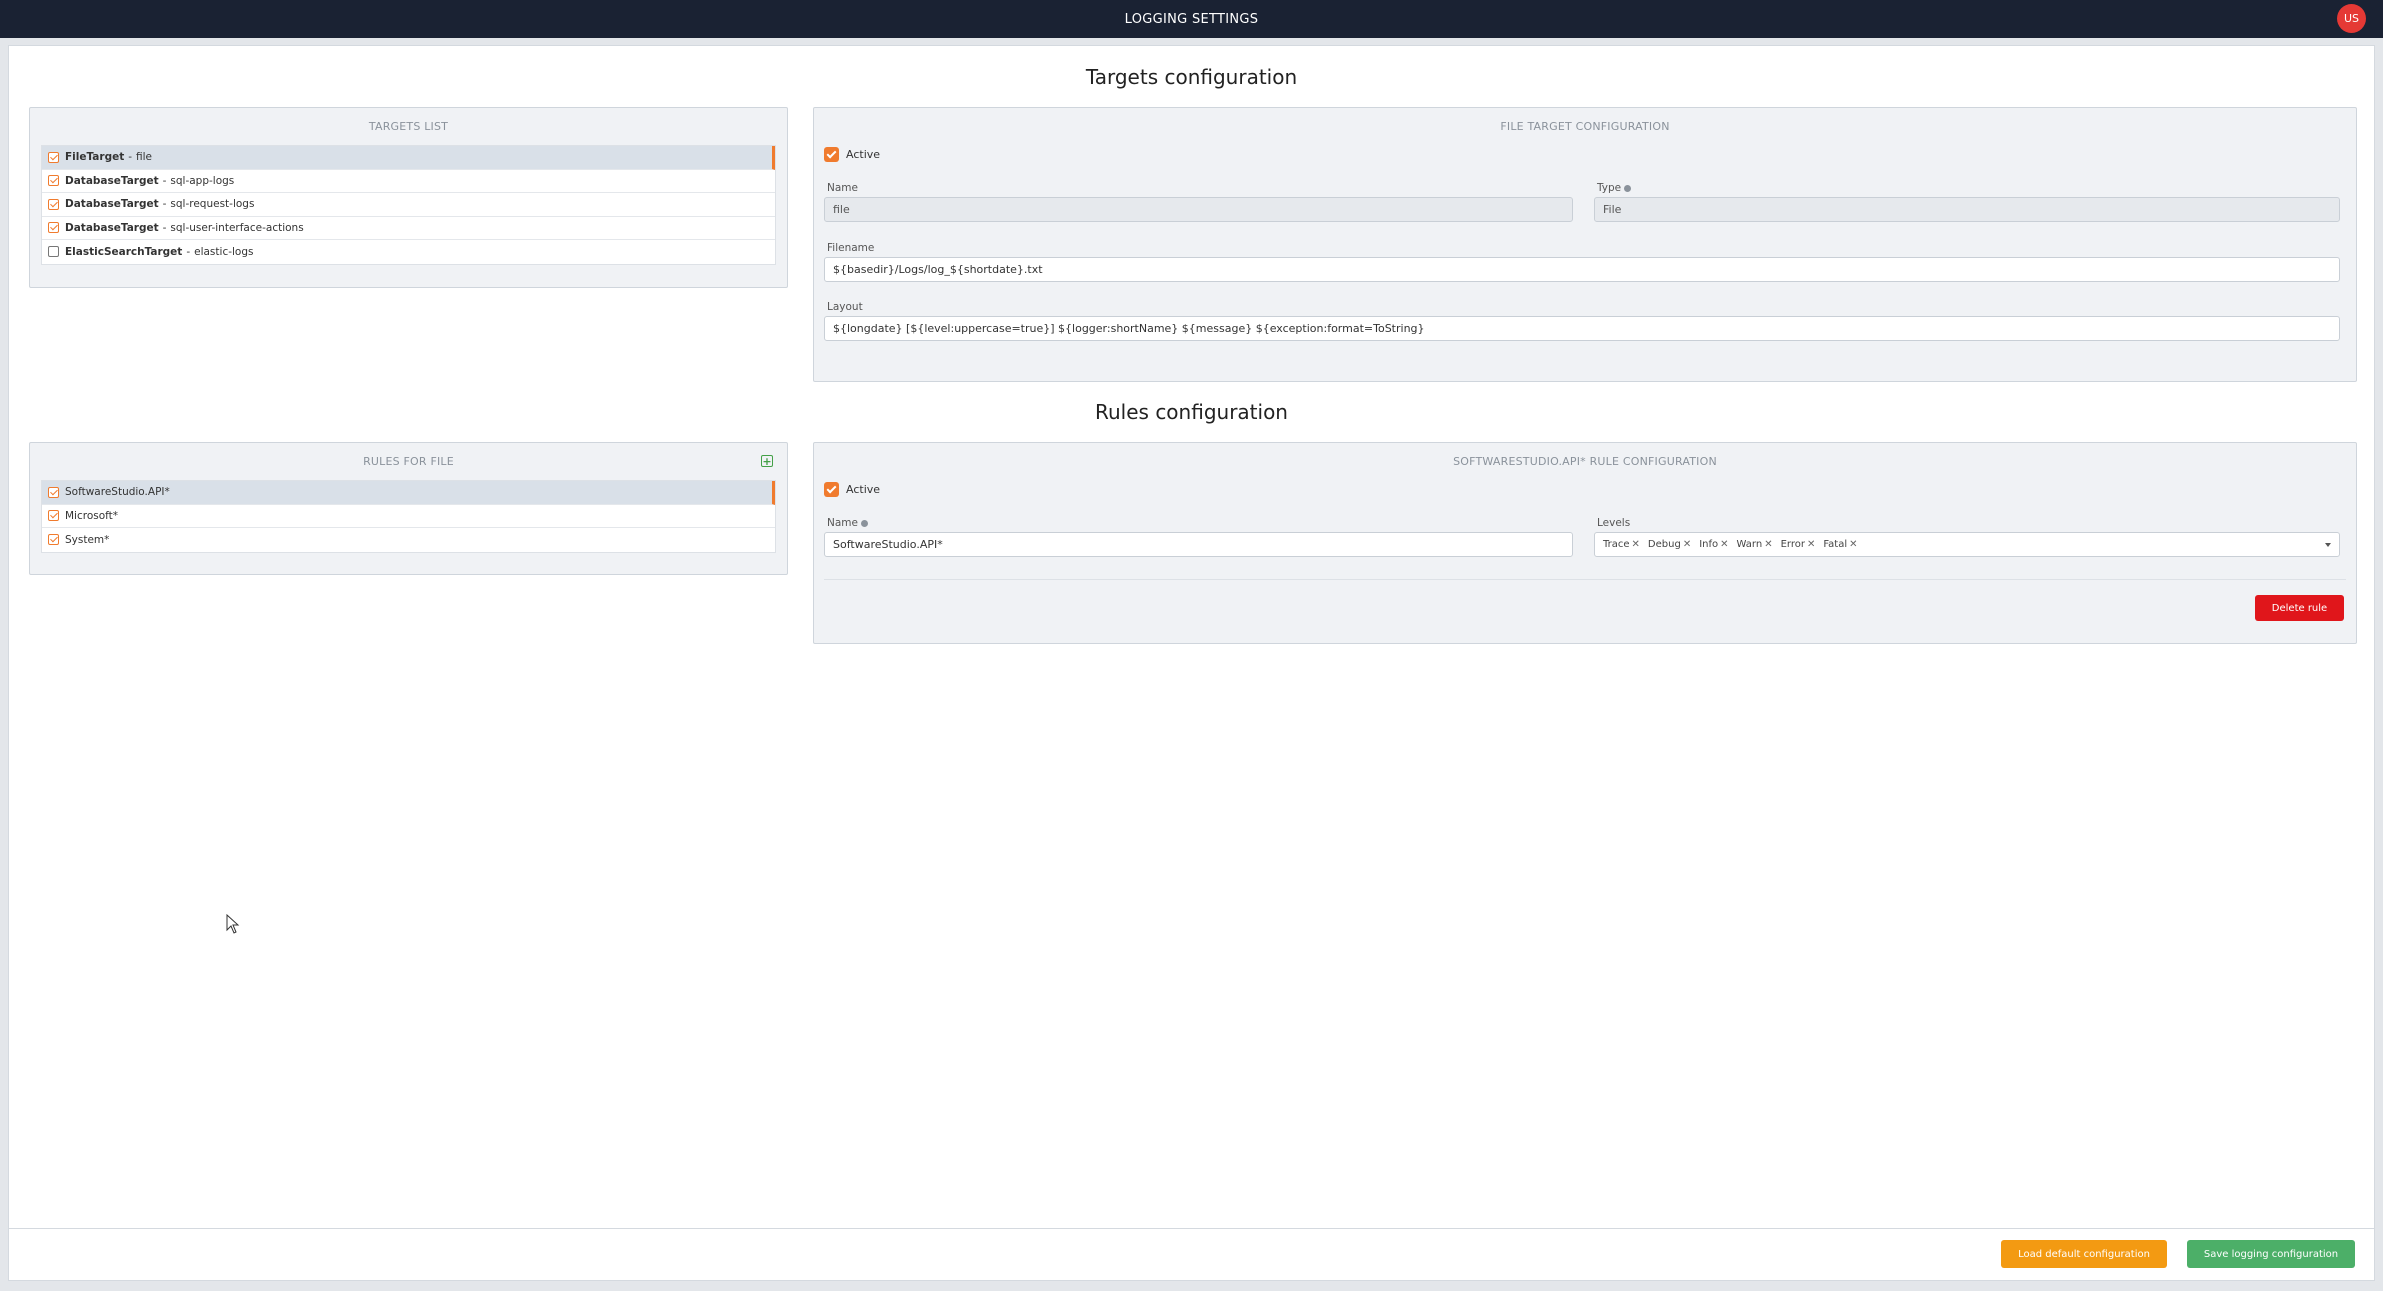 This screenshot has width=2383, height=1291. What do you see at coordinates (842, 188) in the screenshot?
I see `name-label: Name` at bounding box center [842, 188].